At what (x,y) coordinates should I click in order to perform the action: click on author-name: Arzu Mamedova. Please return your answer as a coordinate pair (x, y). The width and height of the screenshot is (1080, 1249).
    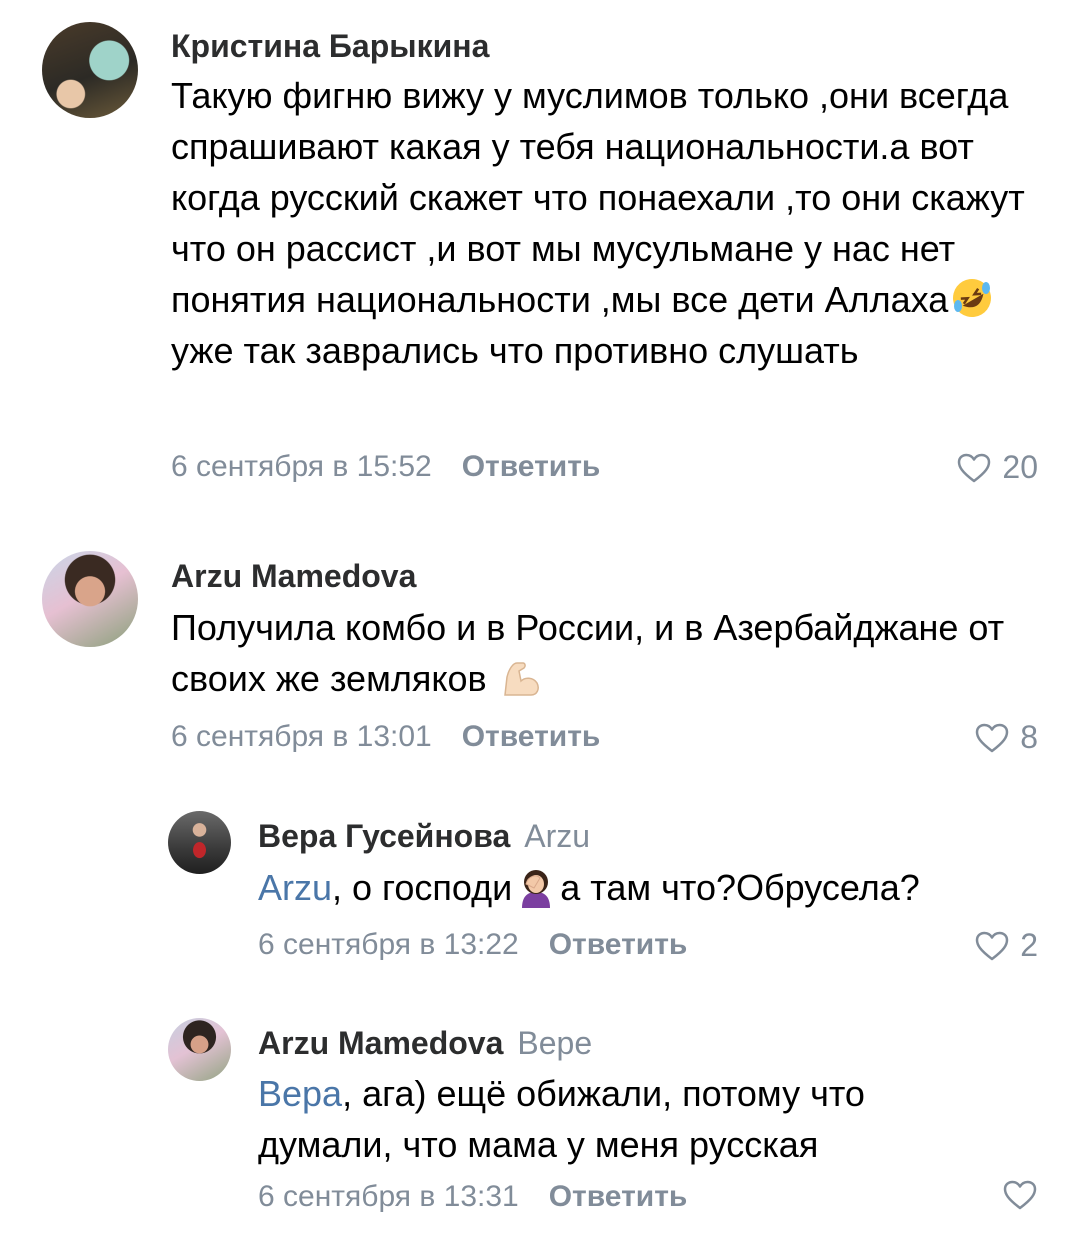
    Looking at the image, I should click on (380, 1043).